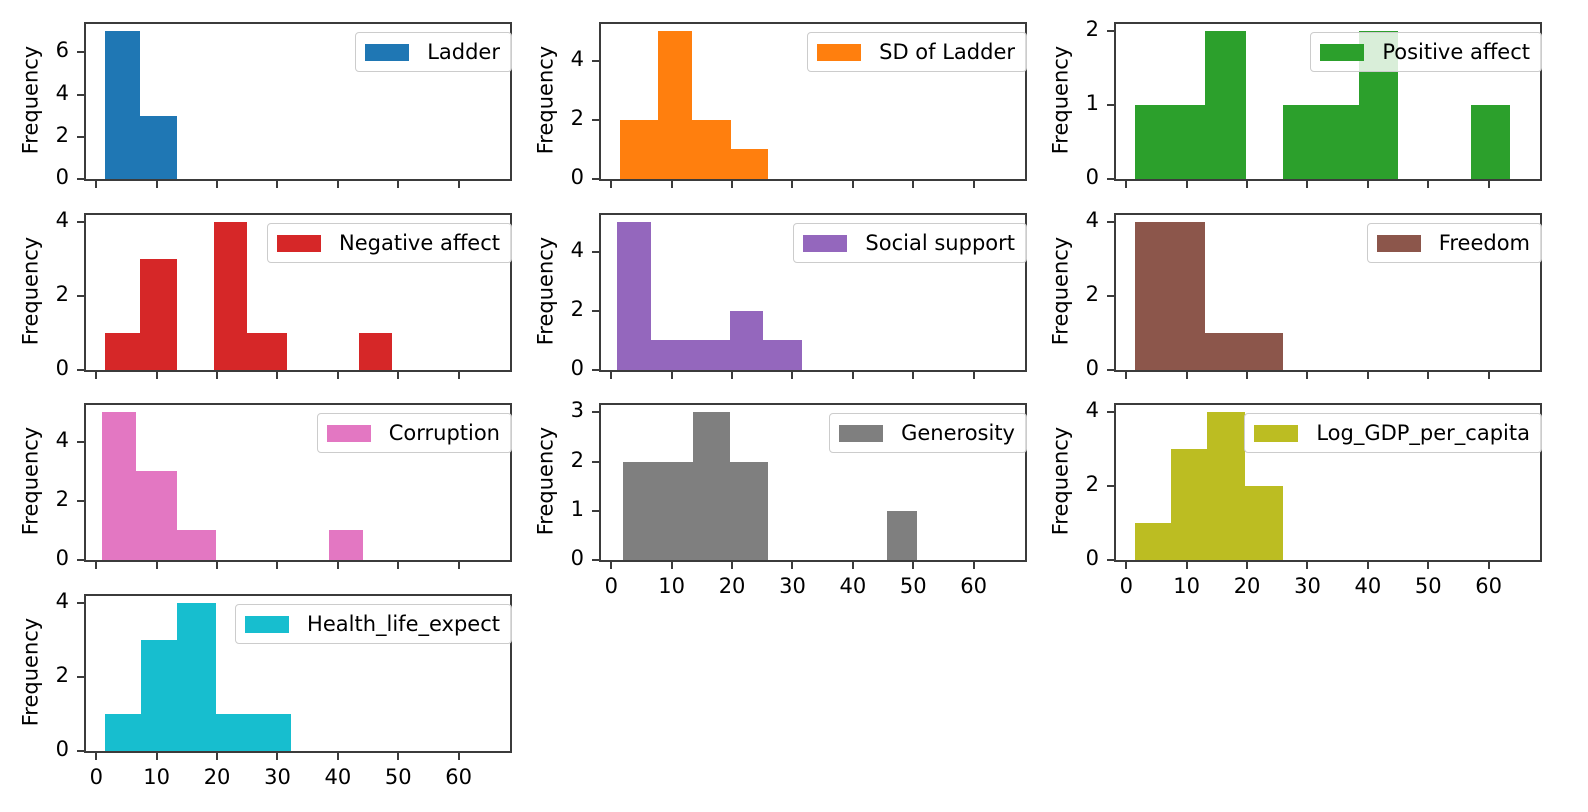  What do you see at coordinates (459, 777) in the screenshot?
I see `x-tick-label: 60` at bounding box center [459, 777].